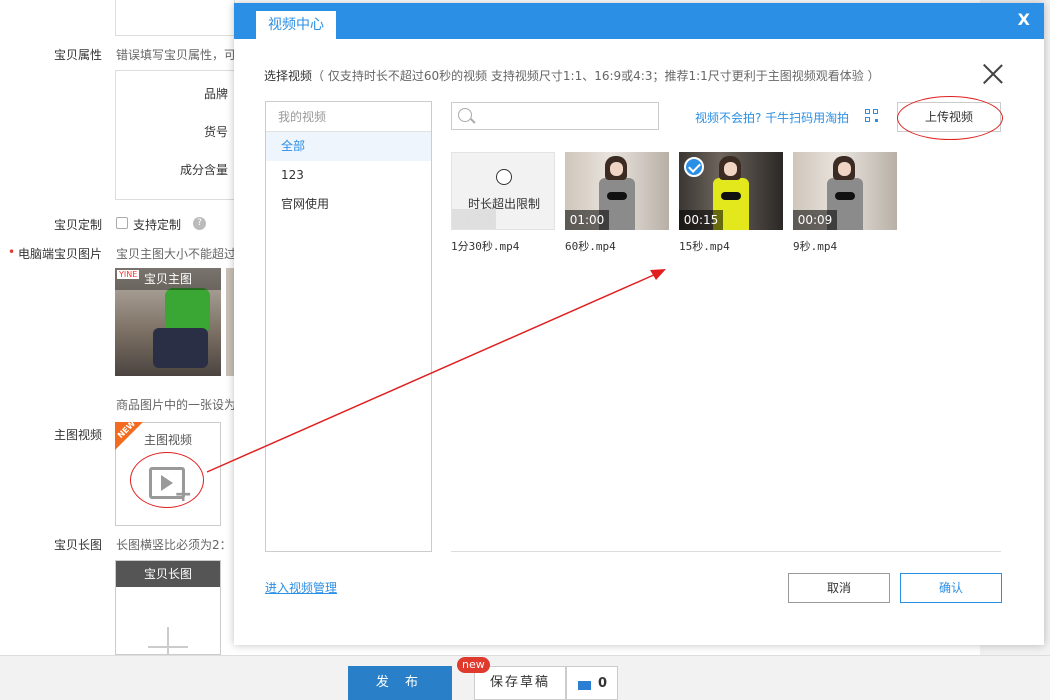  Describe the element at coordinates (872, 116) in the screenshot. I see `qr-code-icon` at that location.